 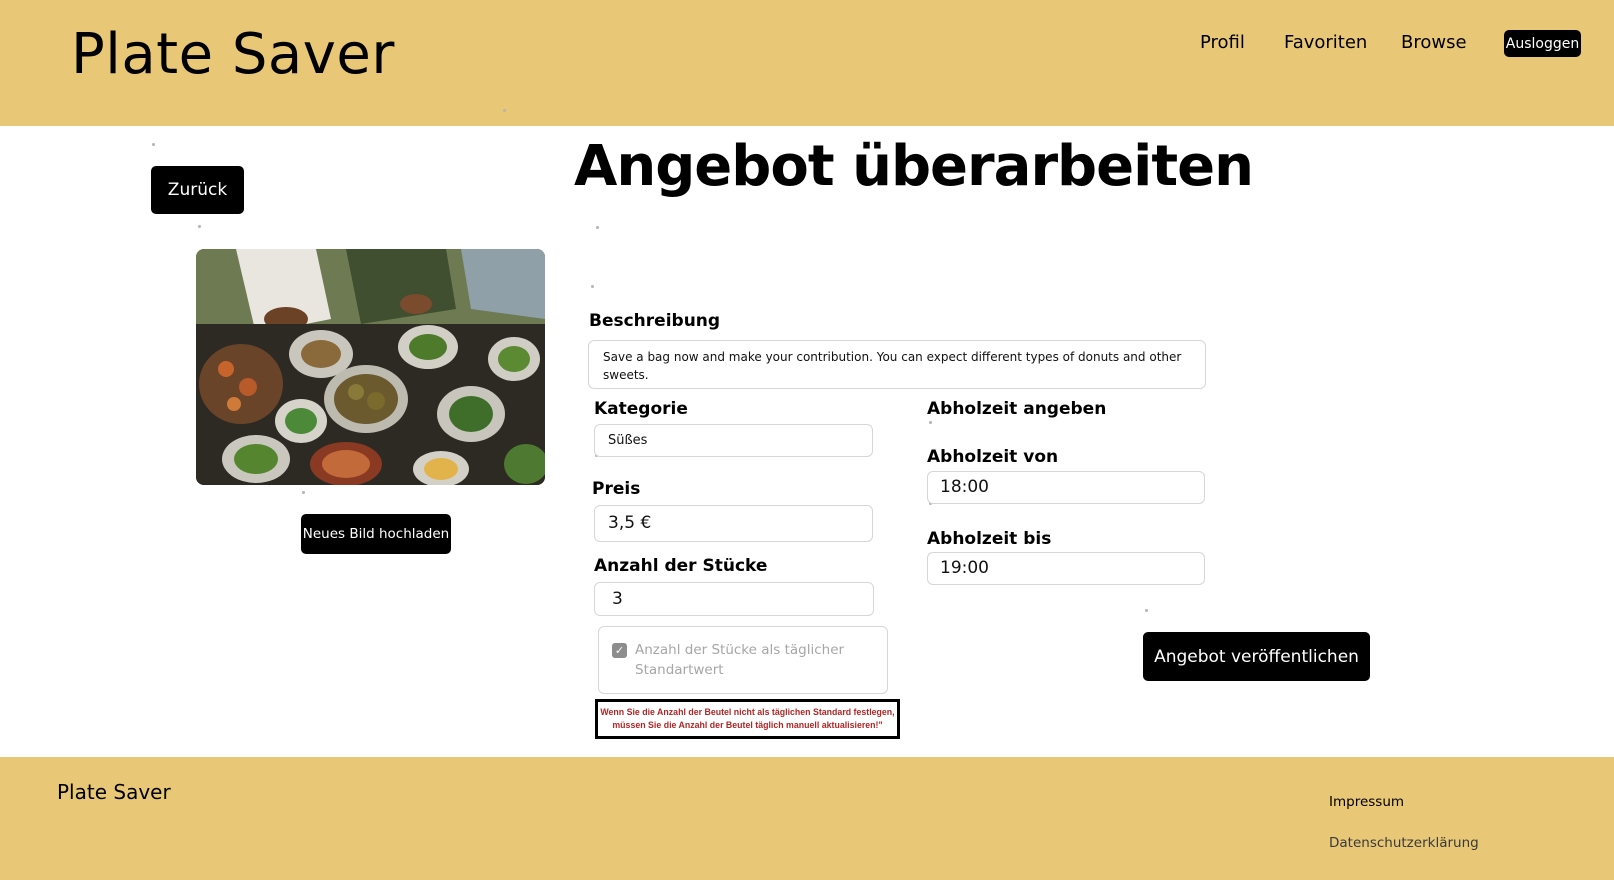 I want to click on price-field: 3,5 €, so click(x=733, y=523).